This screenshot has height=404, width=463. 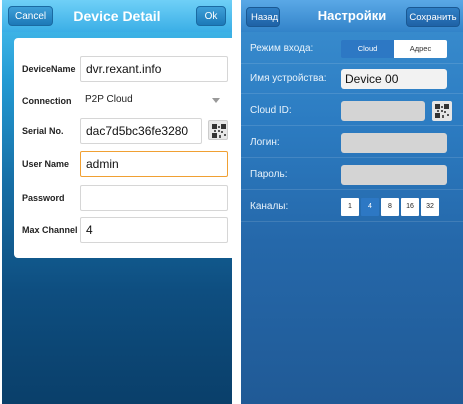 I want to click on mode-option-address: Адрес, so click(x=420, y=49).